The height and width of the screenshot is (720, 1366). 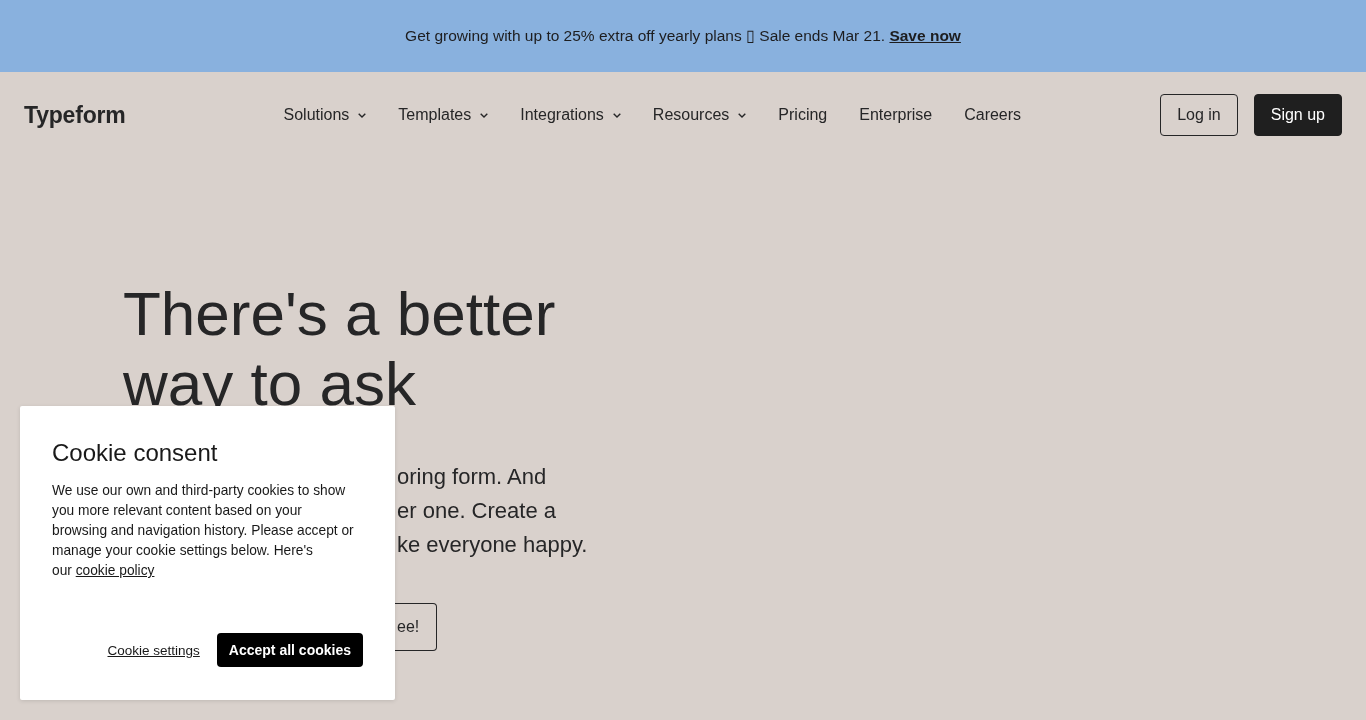 What do you see at coordinates (1199, 115) in the screenshot?
I see `login-button: Log in` at bounding box center [1199, 115].